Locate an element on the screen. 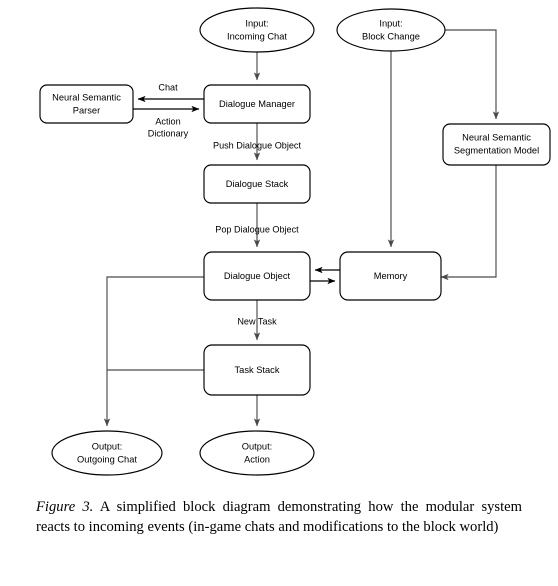  node-dialogue-manager: Dialogue Manager is located at coordinates (257, 104).